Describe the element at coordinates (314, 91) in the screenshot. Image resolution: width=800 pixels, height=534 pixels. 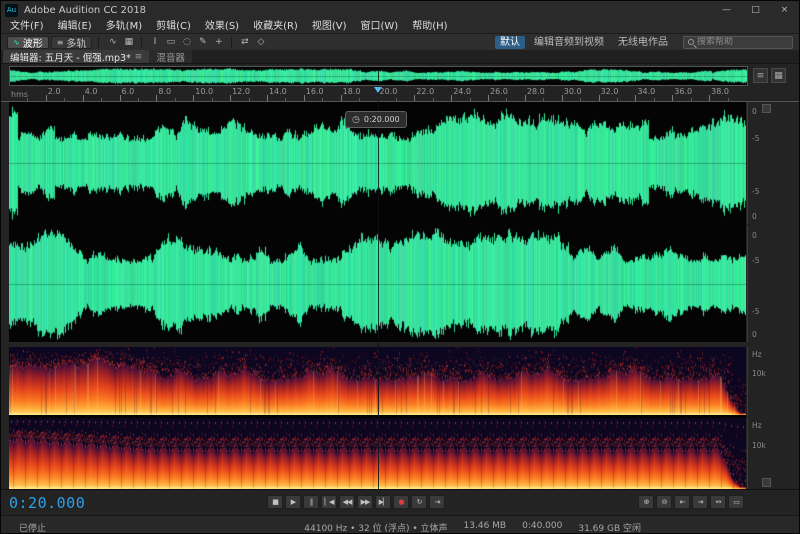
I see `ruler-label: 16.0` at that location.